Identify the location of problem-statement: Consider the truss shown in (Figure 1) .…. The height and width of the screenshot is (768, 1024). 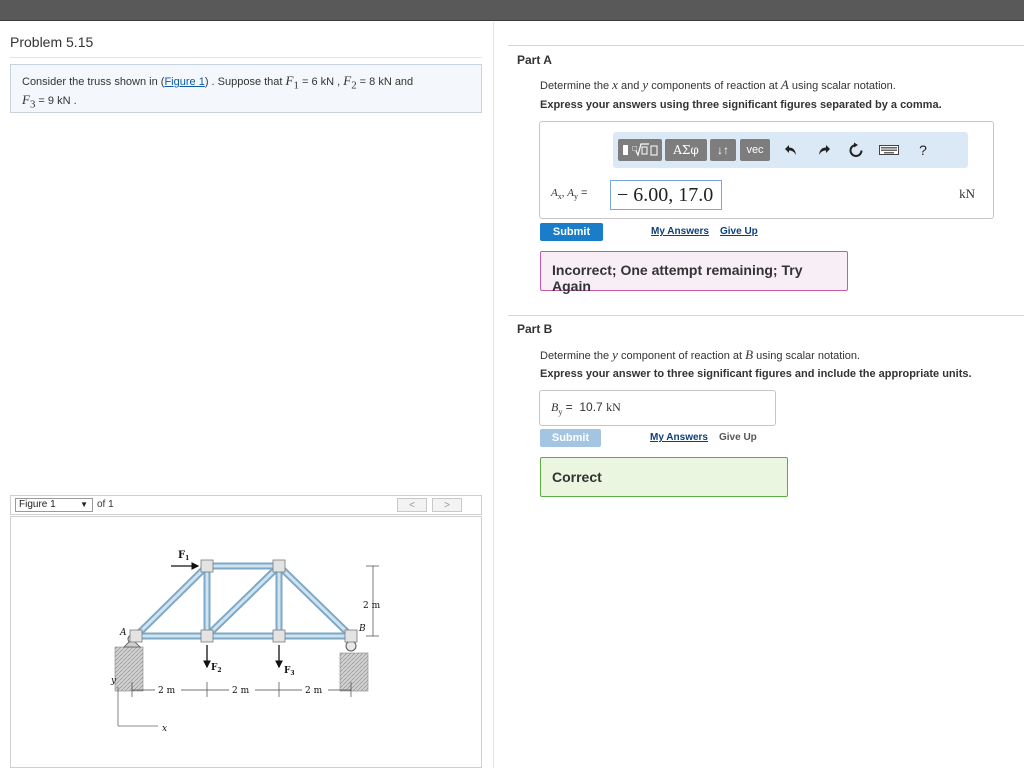
(246, 88).